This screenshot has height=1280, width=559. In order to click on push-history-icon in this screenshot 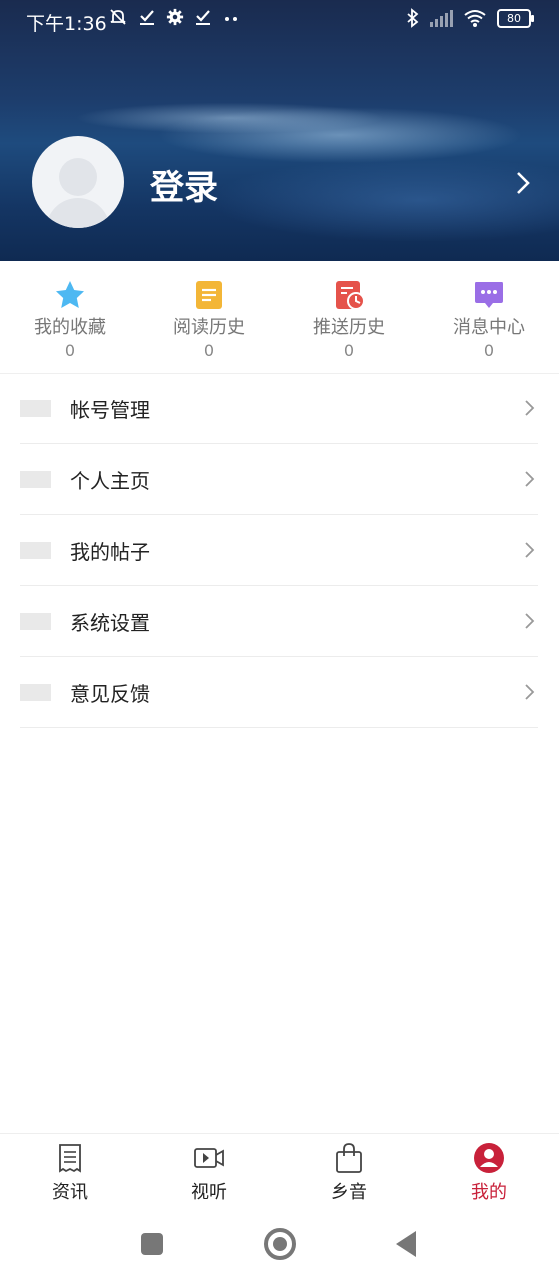, I will do `click(350, 295)`.